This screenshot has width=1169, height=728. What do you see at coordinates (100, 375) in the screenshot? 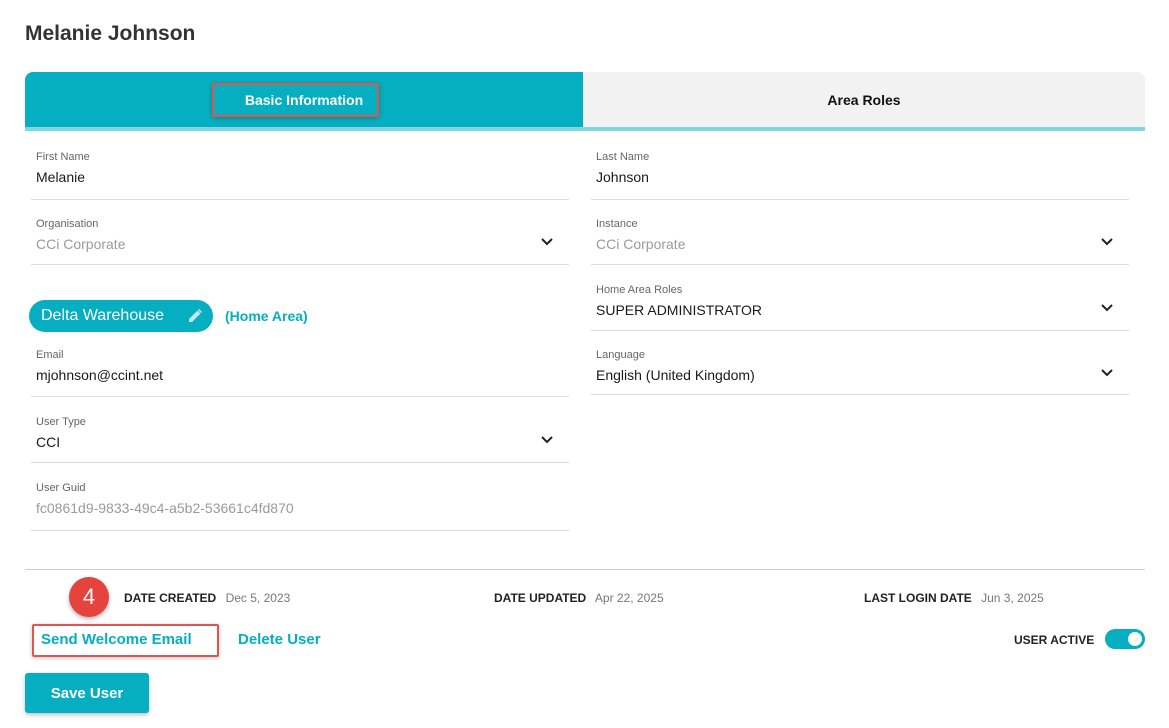
I see `email-value: mjohnson@ccint.net` at bounding box center [100, 375].